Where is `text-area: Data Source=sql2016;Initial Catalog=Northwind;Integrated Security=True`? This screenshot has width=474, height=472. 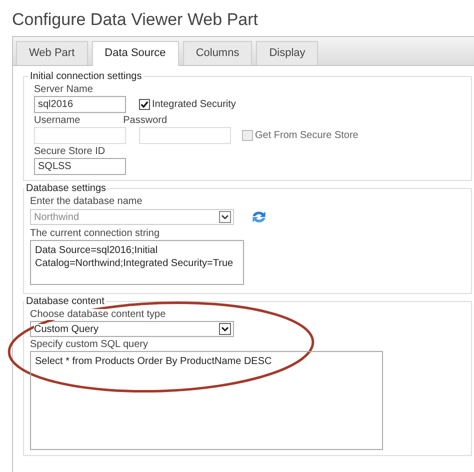
text-area: Data Source=sql2016;Initial Catalog=Northwind;Integrated Security=True is located at coordinates (137, 262).